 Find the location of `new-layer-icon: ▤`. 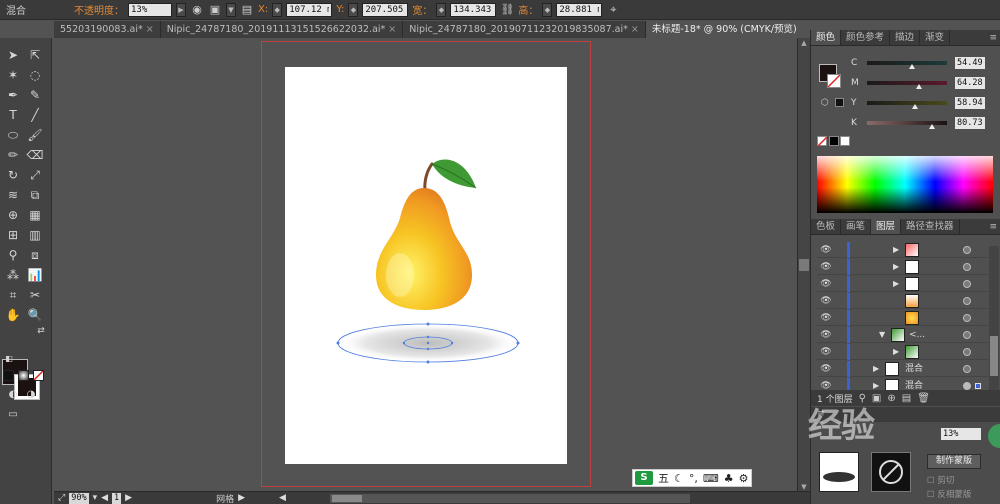

new-layer-icon: ▤ is located at coordinates (906, 398).